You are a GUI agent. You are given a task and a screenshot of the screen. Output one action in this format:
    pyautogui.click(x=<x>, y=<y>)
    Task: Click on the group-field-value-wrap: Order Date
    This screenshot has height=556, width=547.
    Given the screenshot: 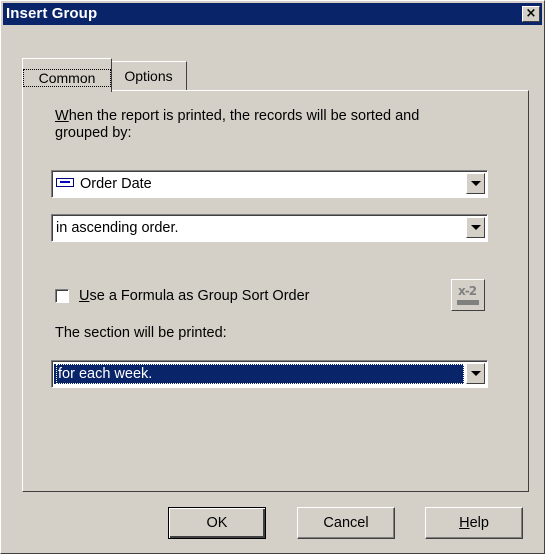 What is the action you would take?
    pyautogui.click(x=104, y=184)
    